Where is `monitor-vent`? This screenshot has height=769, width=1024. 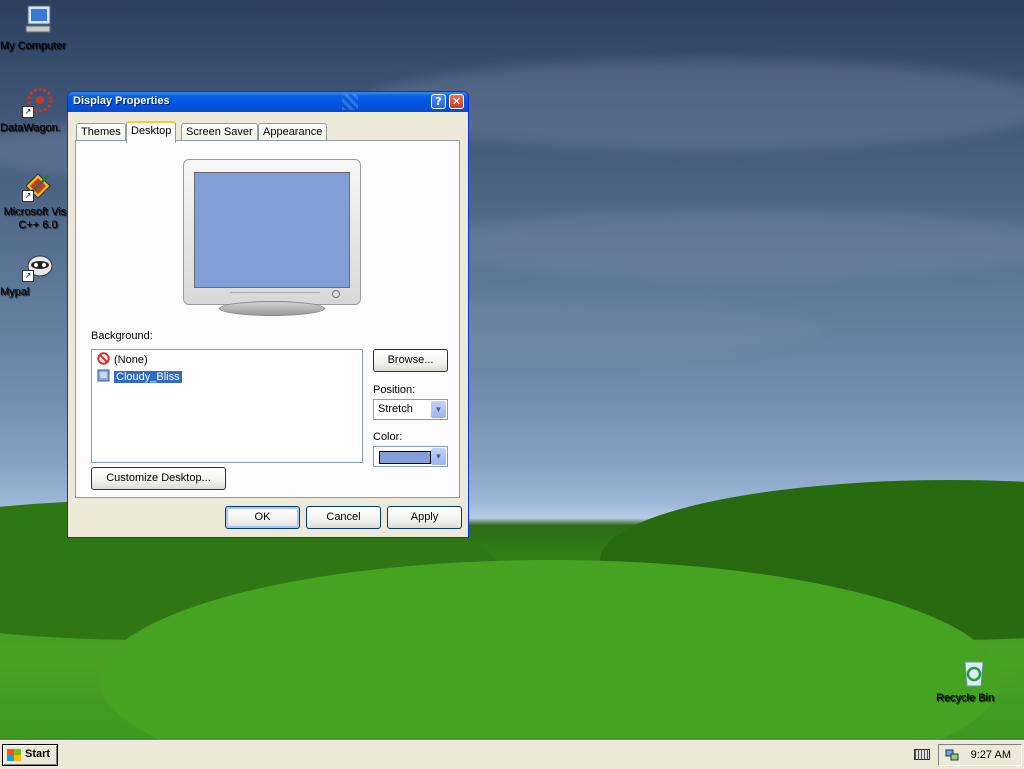
monitor-vent is located at coordinates (275, 295).